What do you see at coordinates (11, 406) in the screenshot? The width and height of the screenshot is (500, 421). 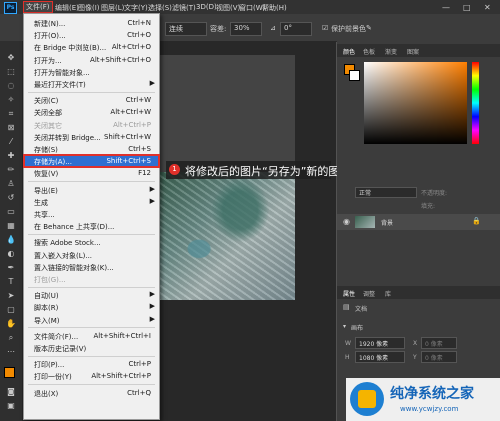 I see `screen-mode-icon: ▣` at bounding box center [11, 406].